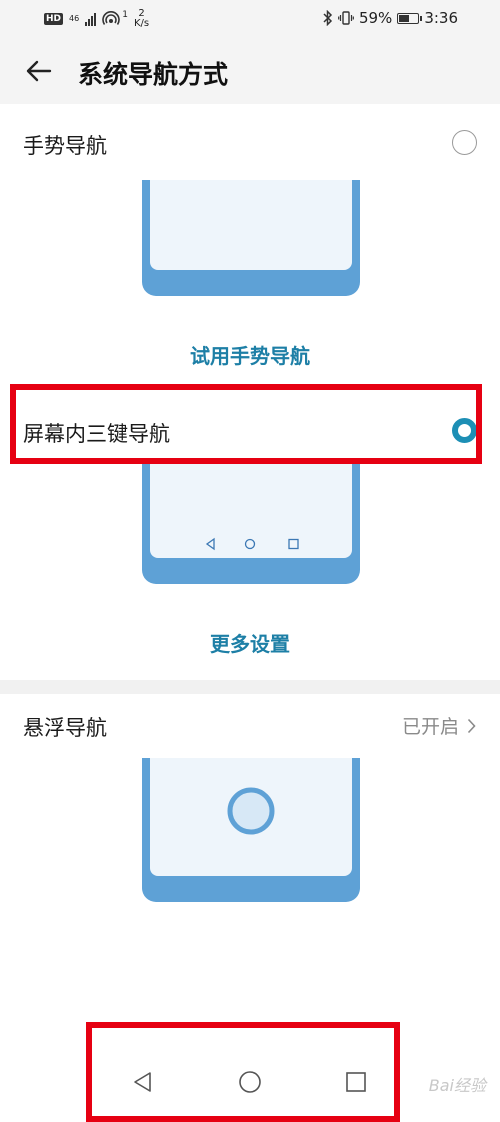 The image size is (500, 1122). What do you see at coordinates (141, 23) in the screenshot?
I see `speed-unit: K/s` at bounding box center [141, 23].